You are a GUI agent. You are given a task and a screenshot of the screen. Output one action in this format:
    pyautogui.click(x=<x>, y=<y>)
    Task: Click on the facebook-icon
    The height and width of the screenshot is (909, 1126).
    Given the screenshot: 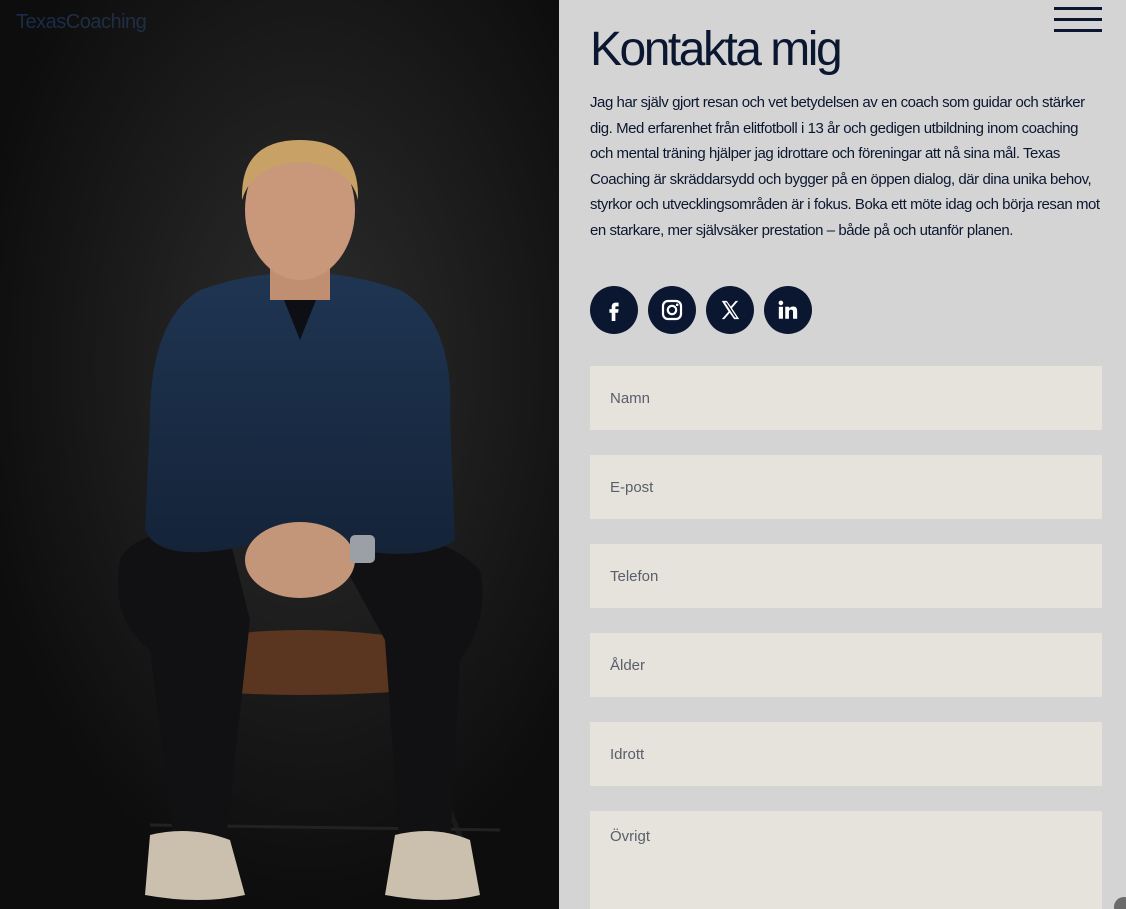 What is the action you would take?
    pyautogui.click(x=614, y=311)
    